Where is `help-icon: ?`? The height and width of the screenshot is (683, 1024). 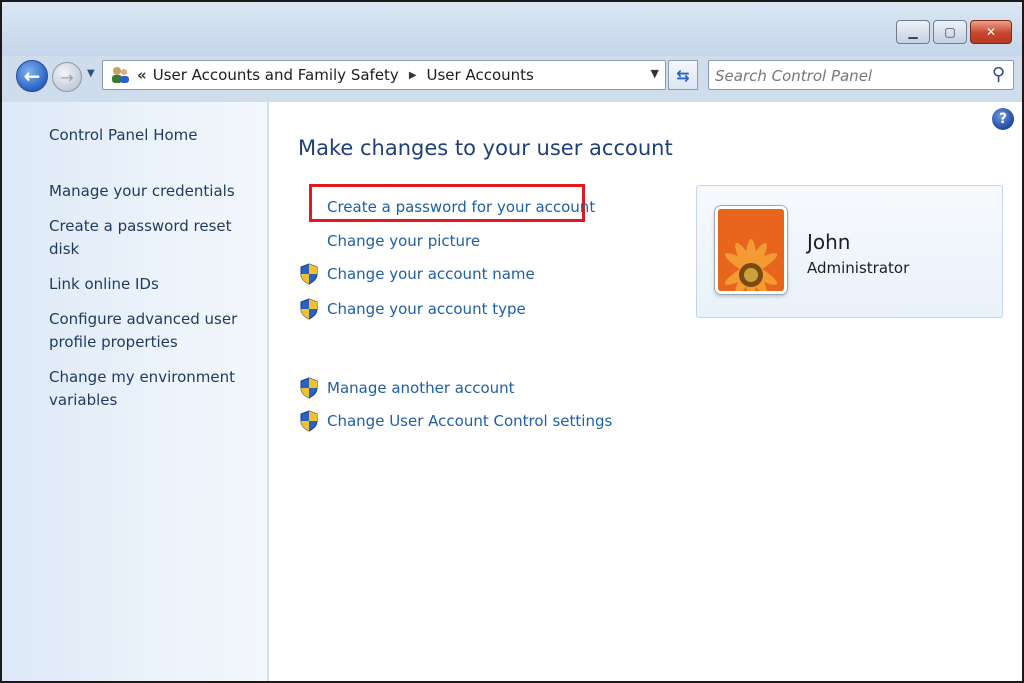 help-icon: ? is located at coordinates (1003, 119).